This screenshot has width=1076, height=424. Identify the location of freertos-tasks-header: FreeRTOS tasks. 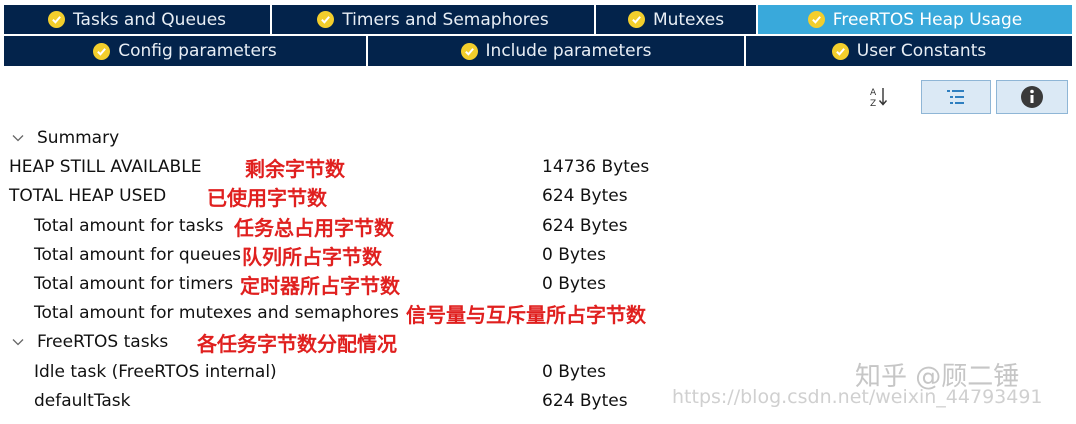
(103, 342).